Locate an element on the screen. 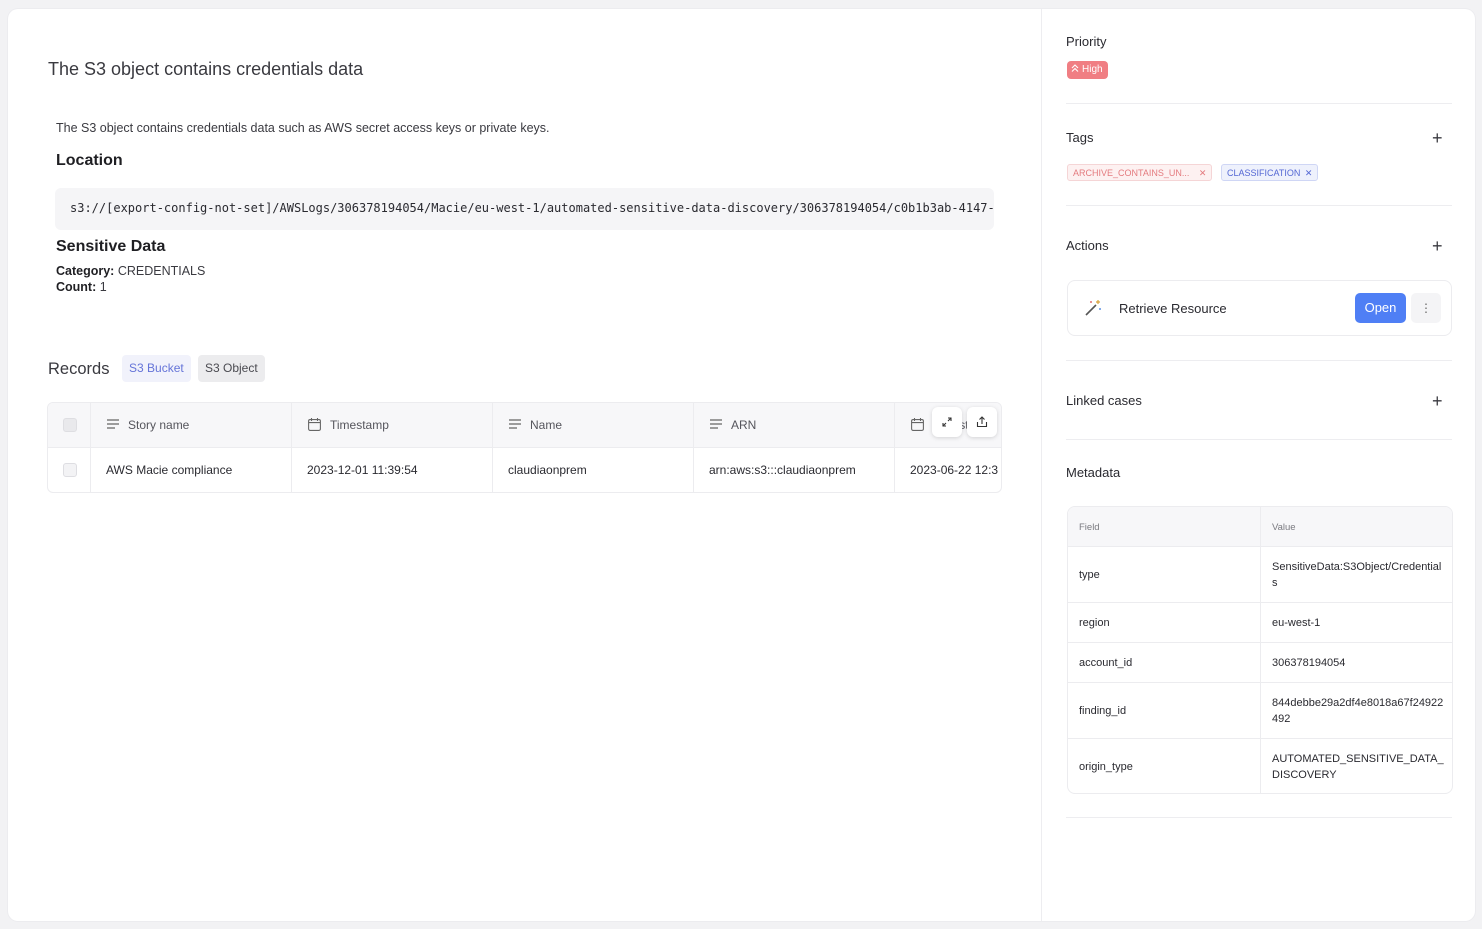  count-value: 1 is located at coordinates (103, 287).